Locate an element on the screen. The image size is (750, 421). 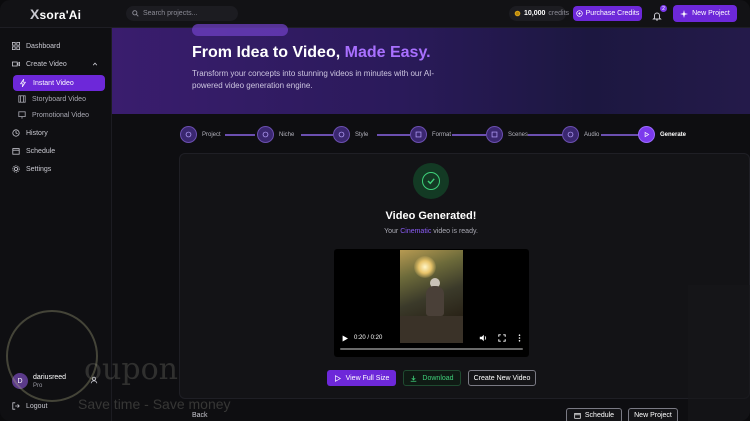
footer-new-project-button: New Project is located at coordinates (653, 414).